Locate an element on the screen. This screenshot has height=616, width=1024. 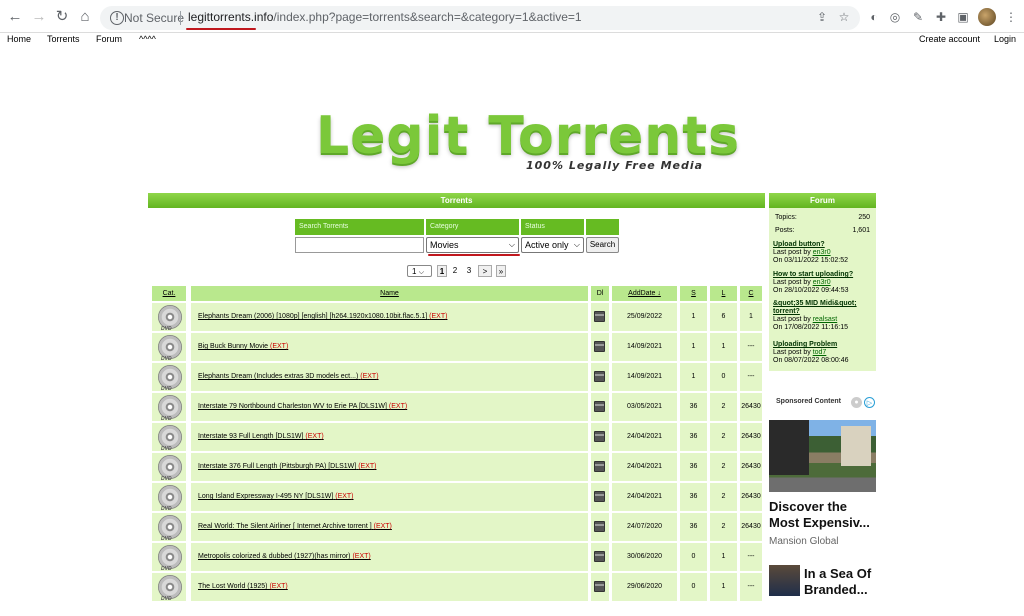
menu-icon: ⋮ is located at coordinates (1011, 17).